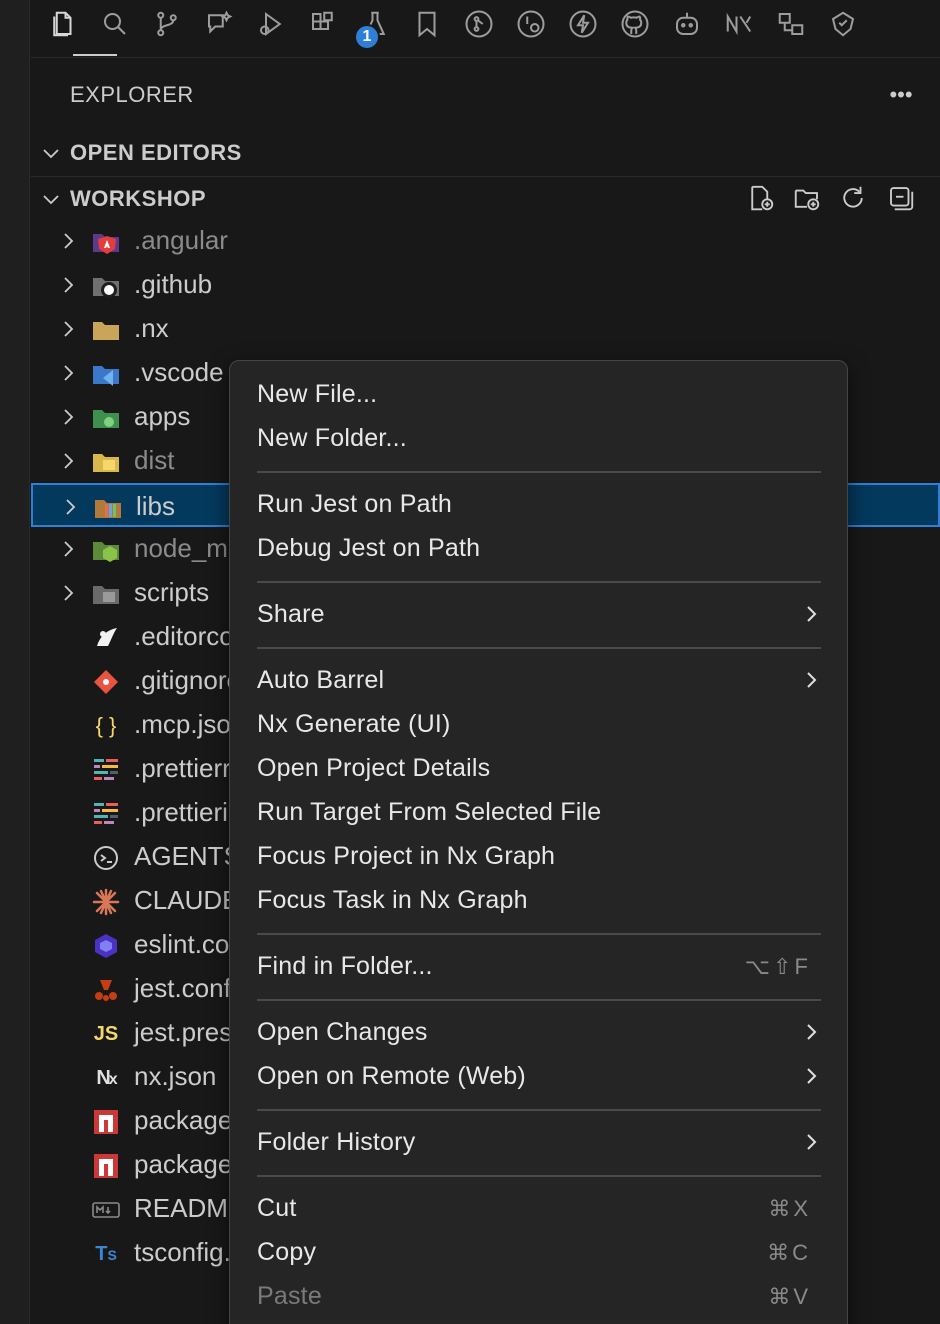 The height and width of the screenshot is (1324, 940). I want to click on folder-icon, so click(106, 330).